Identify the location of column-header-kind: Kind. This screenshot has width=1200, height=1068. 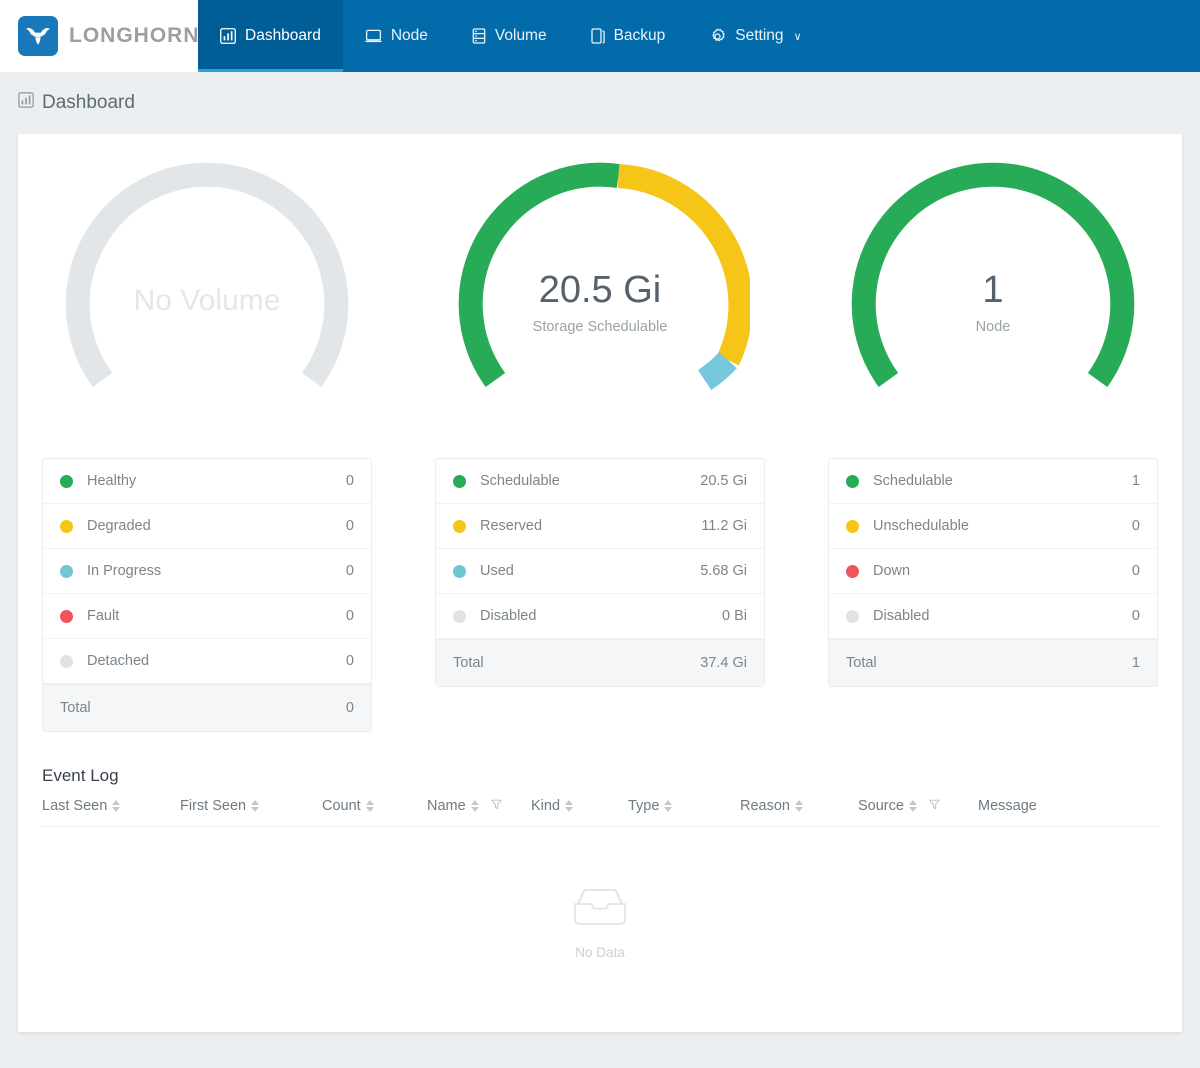
(579, 806).